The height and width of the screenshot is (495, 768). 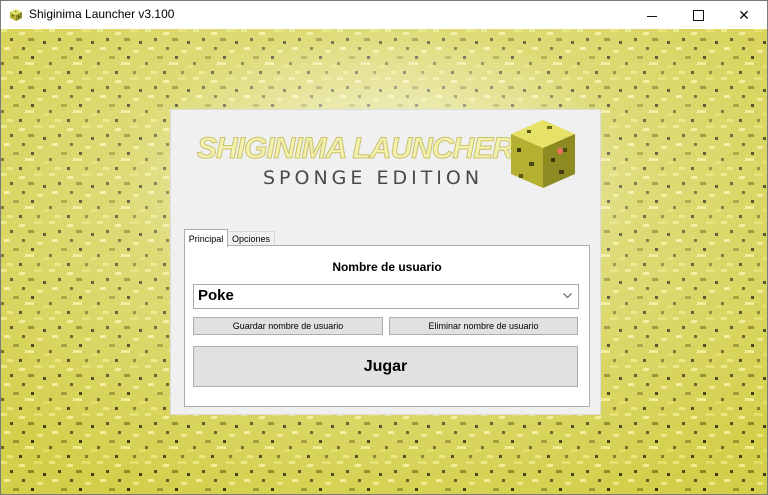 I want to click on minimize-icon, so click(x=652, y=16).